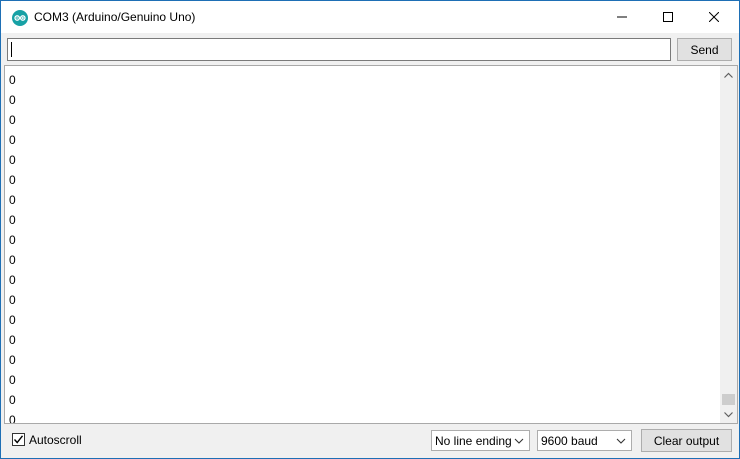 This screenshot has height=459, width=740. I want to click on send-button: Send, so click(704, 49).